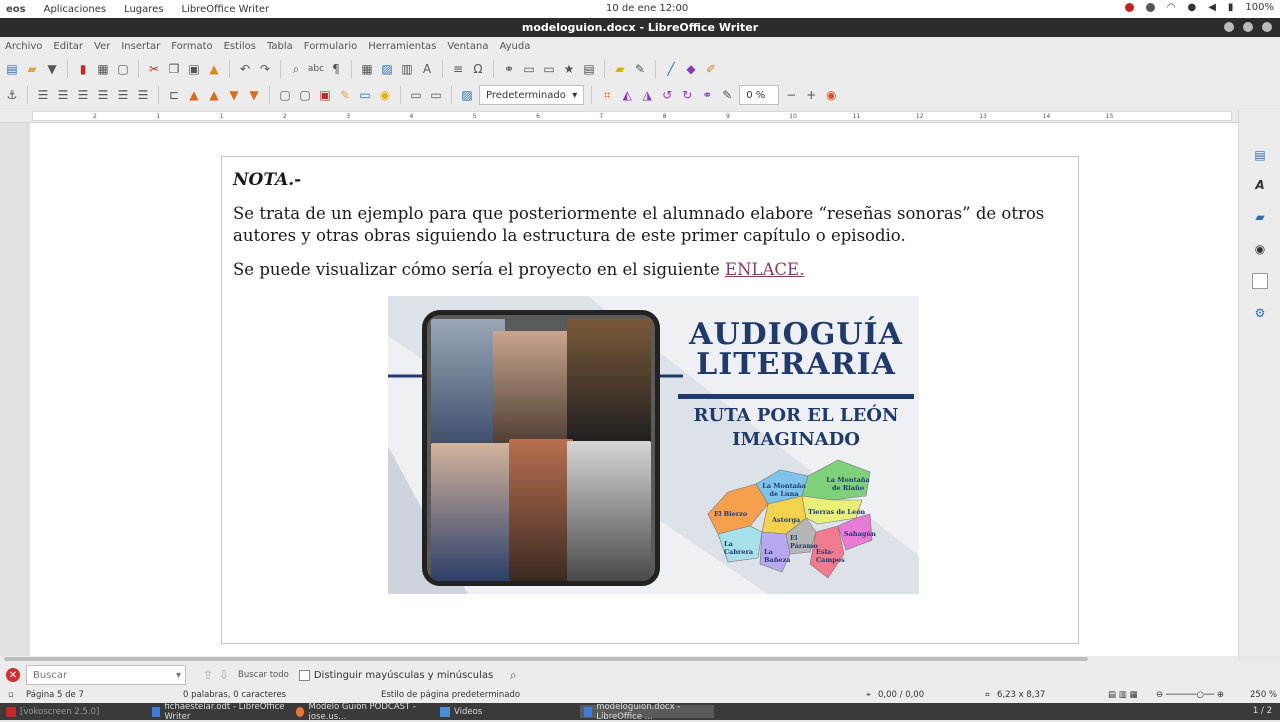 This screenshot has height=722, width=1280. What do you see at coordinates (467, 46) in the screenshot?
I see `menu-ventana: Ventana` at bounding box center [467, 46].